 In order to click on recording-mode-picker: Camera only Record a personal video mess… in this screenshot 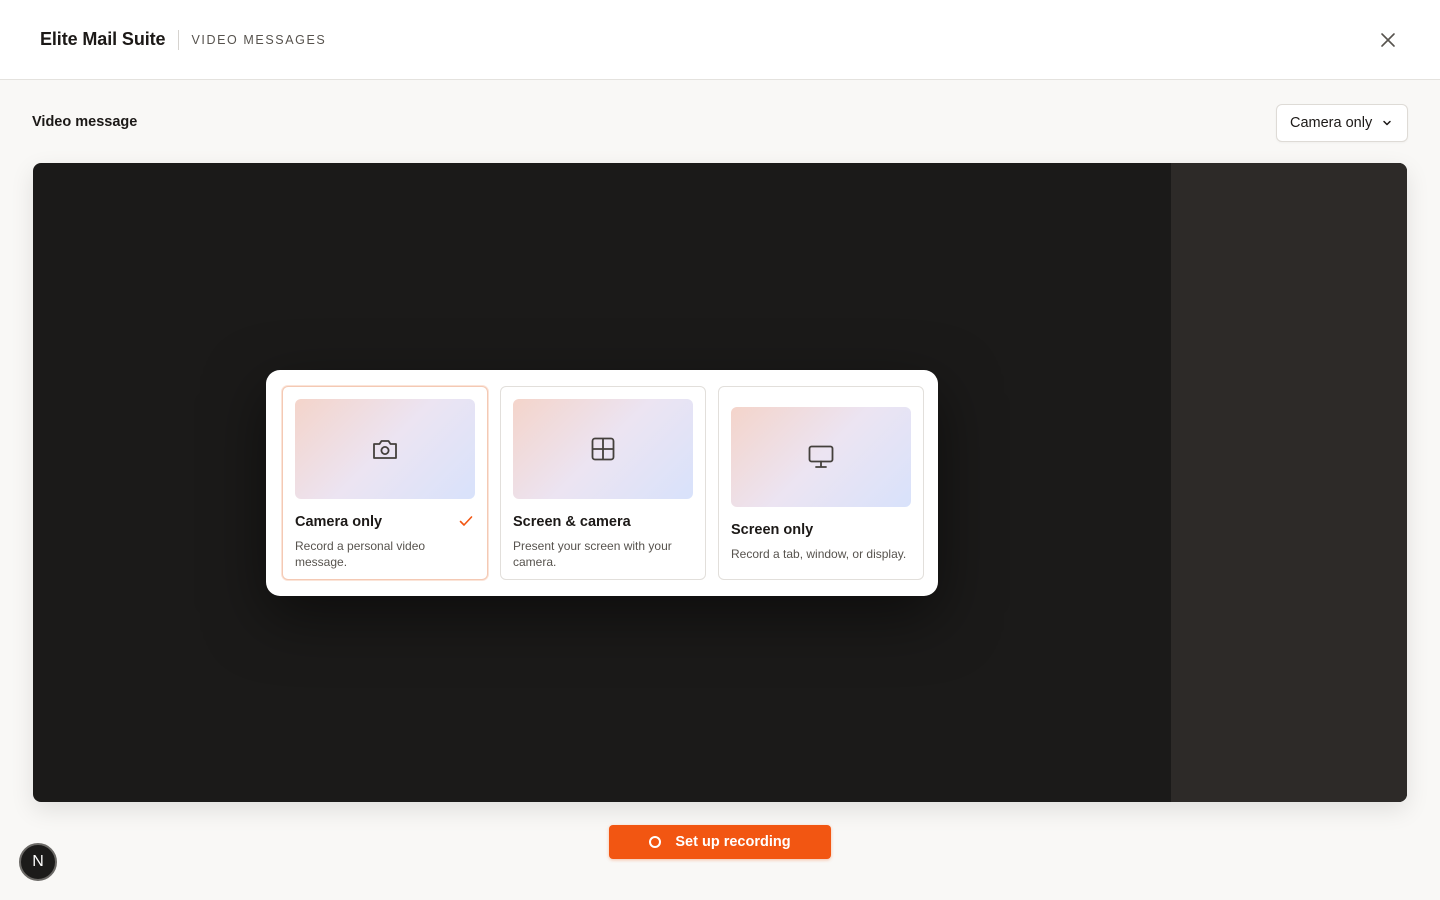, I will do `click(602, 483)`.